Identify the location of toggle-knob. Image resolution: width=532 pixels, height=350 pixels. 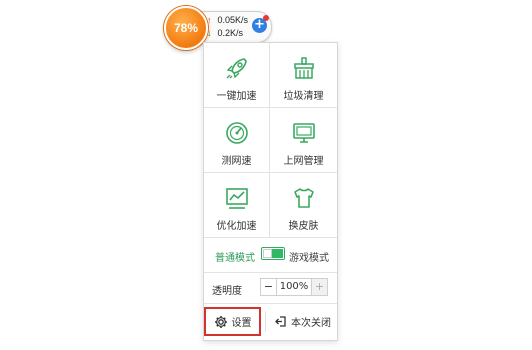
(267, 253).